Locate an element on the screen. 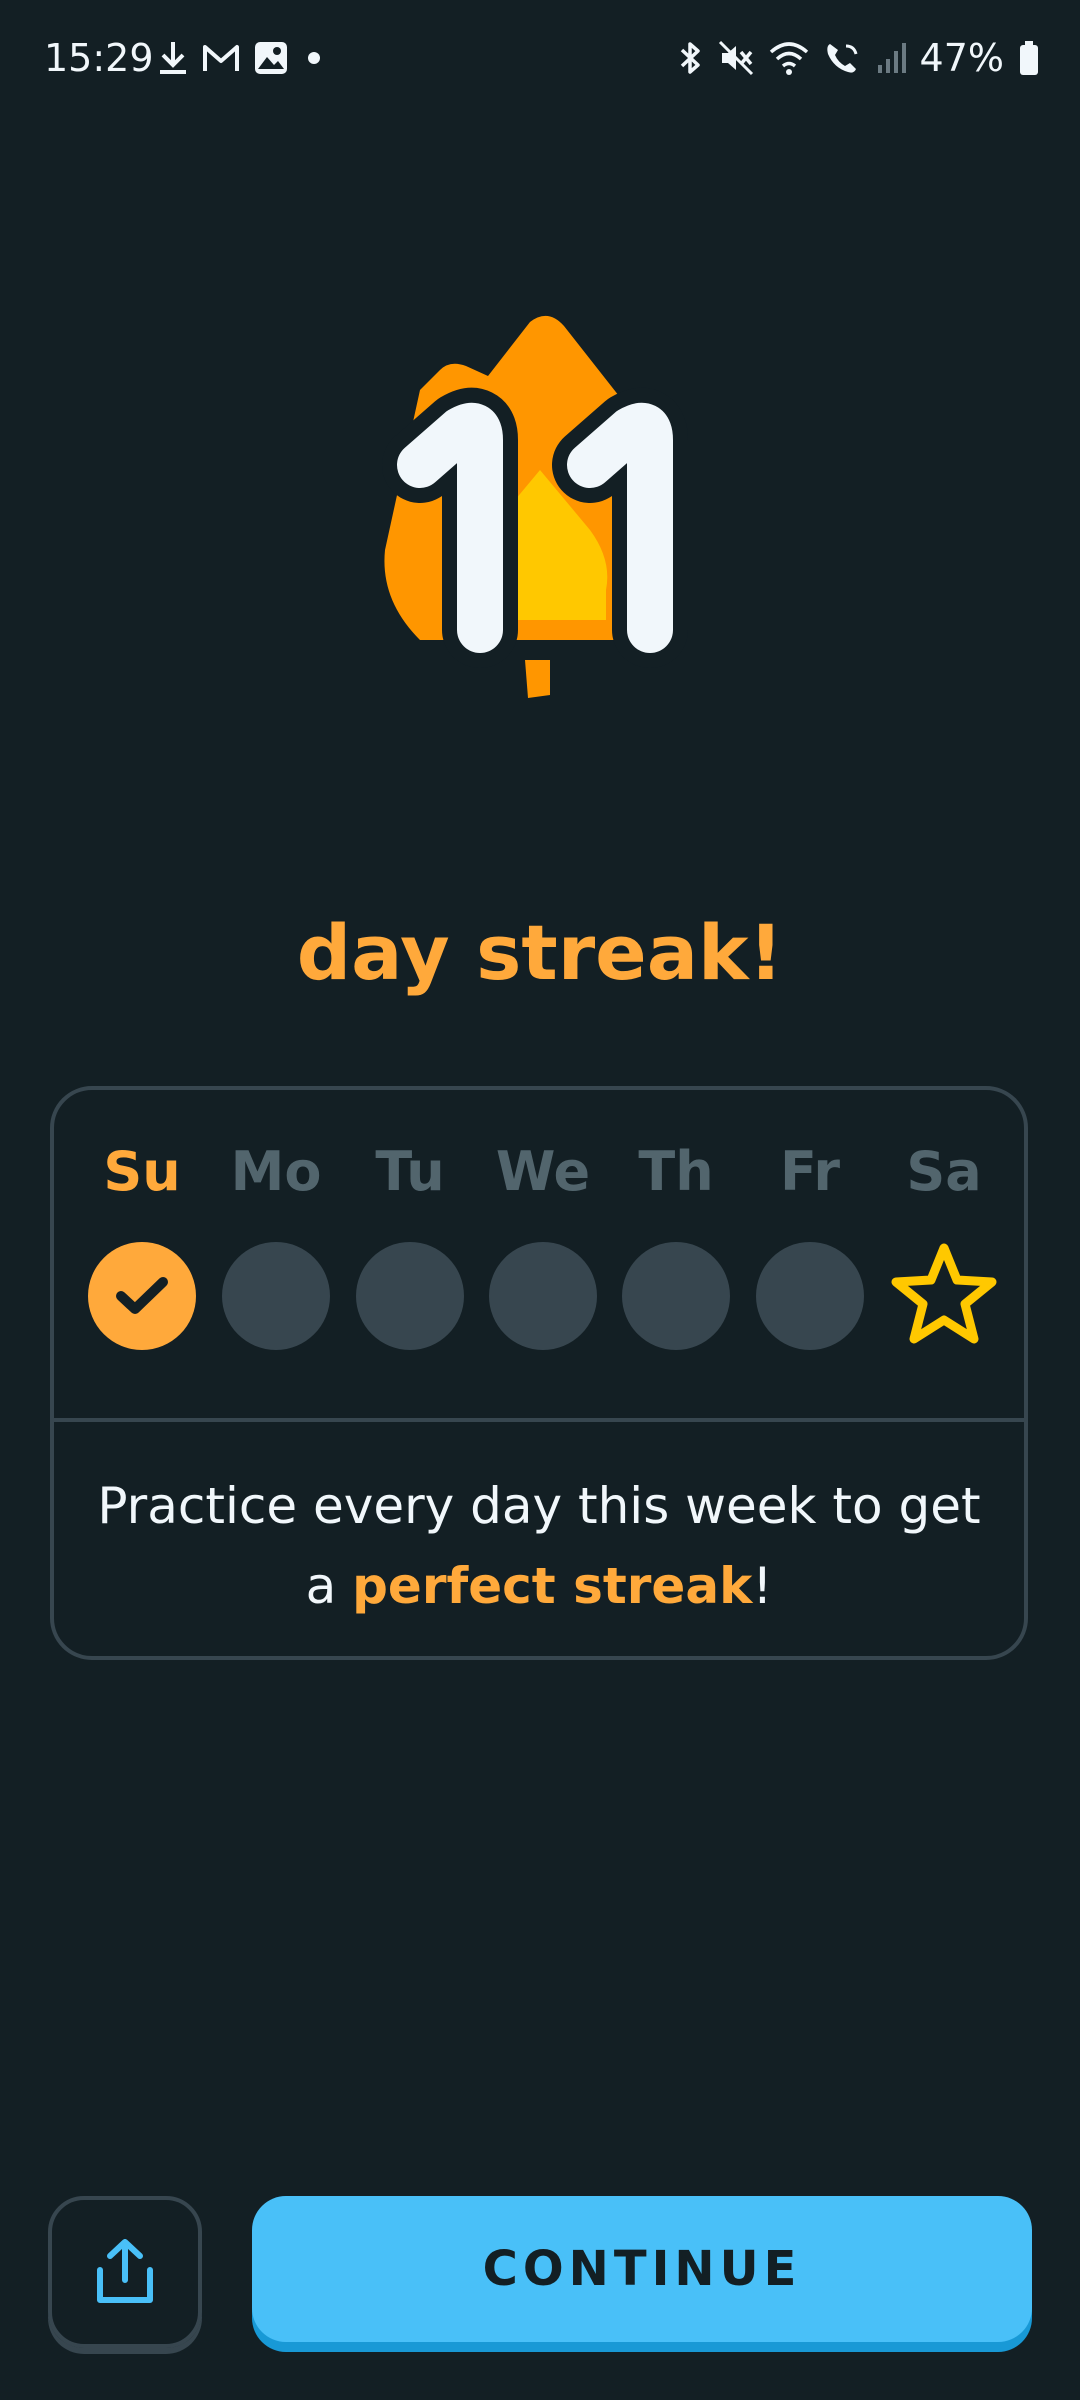 The height and width of the screenshot is (2400, 1080). day-circle-su is located at coordinates (142, 1296).